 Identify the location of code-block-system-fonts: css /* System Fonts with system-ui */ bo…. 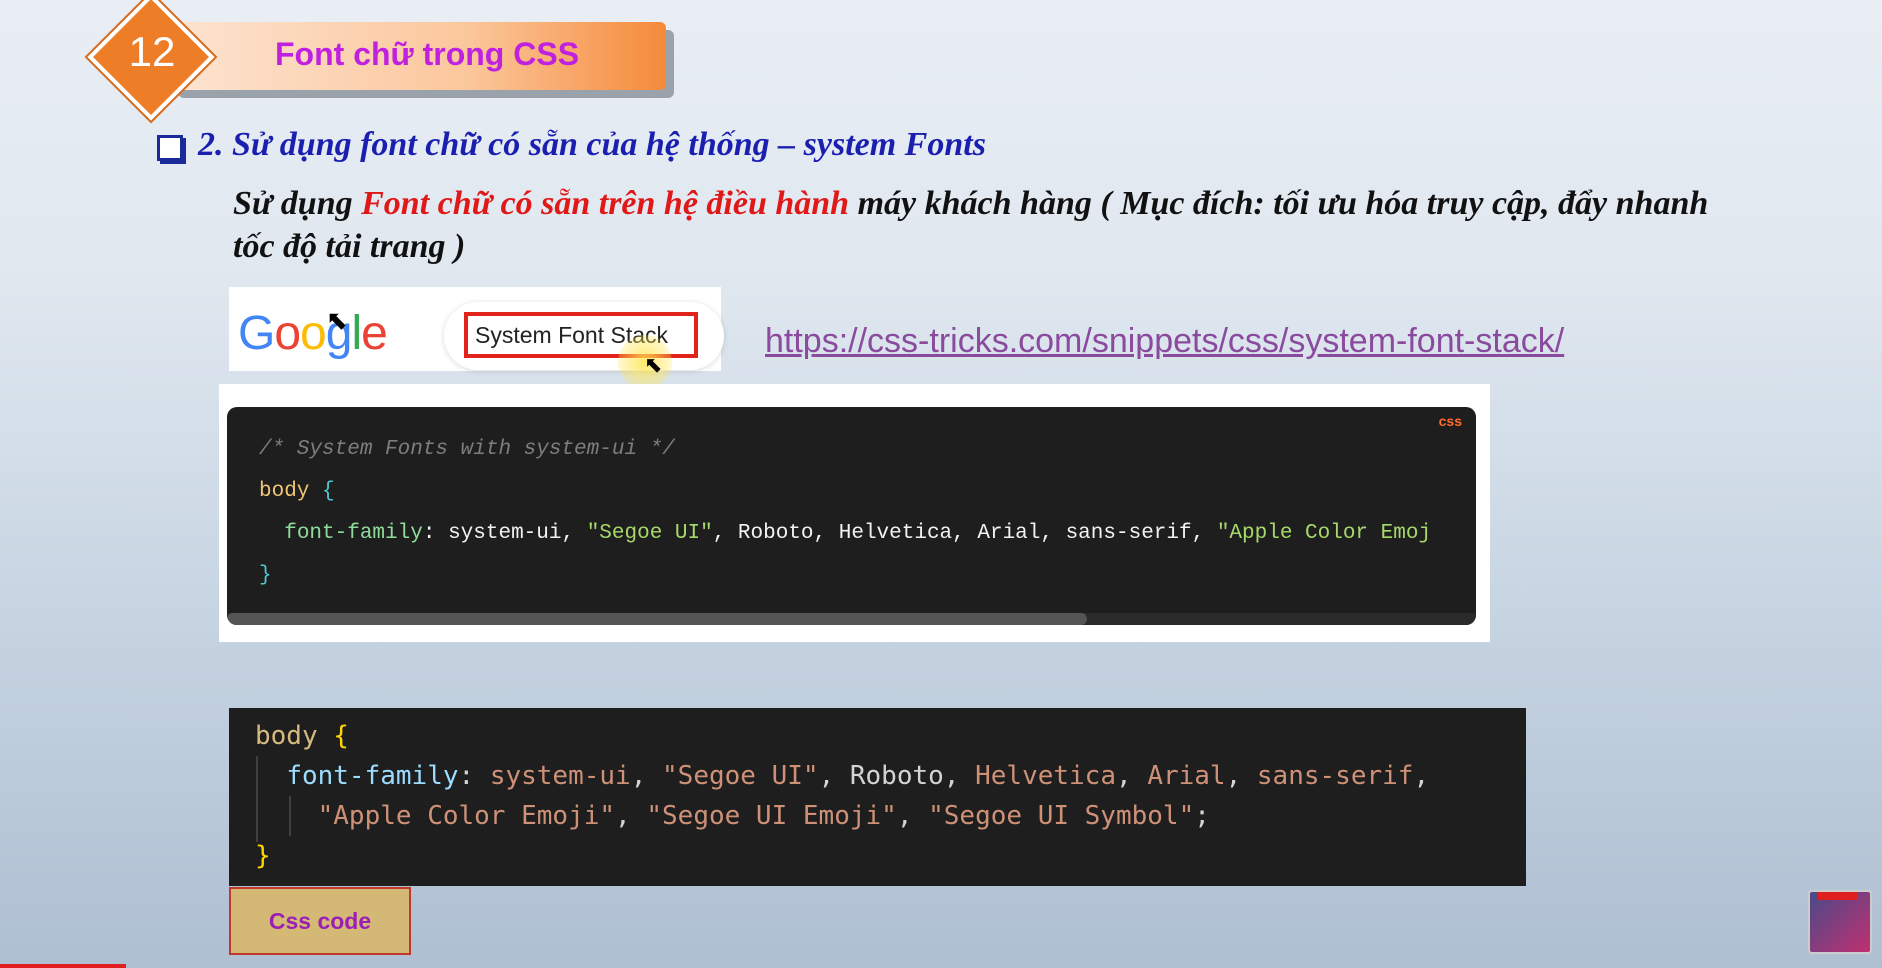
(851, 516).